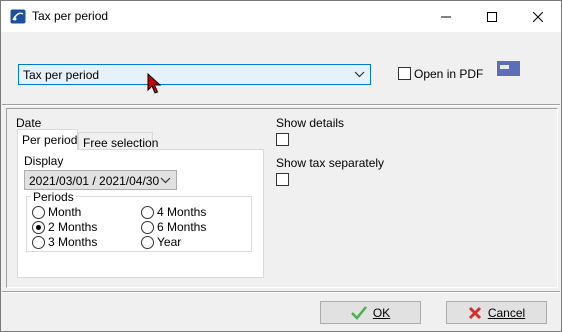 The image size is (562, 332). What do you see at coordinates (94, 181) in the screenshot?
I see `display-period-value: 2021/03/01 / 2021/04/30` at bounding box center [94, 181].